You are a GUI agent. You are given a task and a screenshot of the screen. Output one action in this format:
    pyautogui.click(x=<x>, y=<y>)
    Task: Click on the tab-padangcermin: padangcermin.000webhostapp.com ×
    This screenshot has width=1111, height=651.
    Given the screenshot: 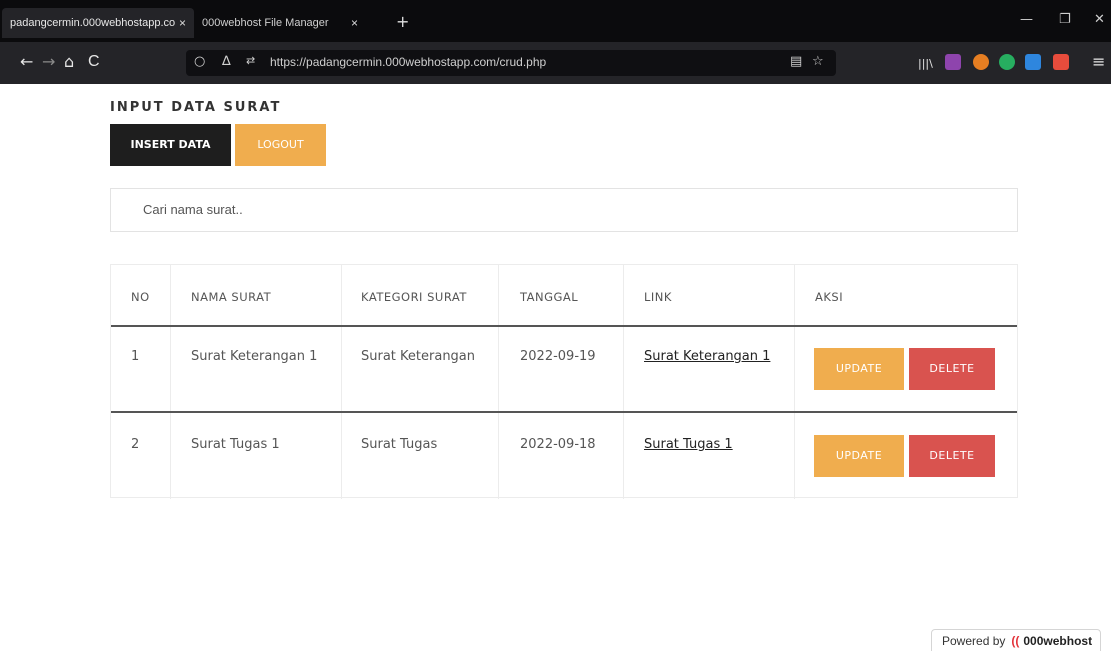 What is the action you would take?
    pyautogui.click(x=98, y=23)
    